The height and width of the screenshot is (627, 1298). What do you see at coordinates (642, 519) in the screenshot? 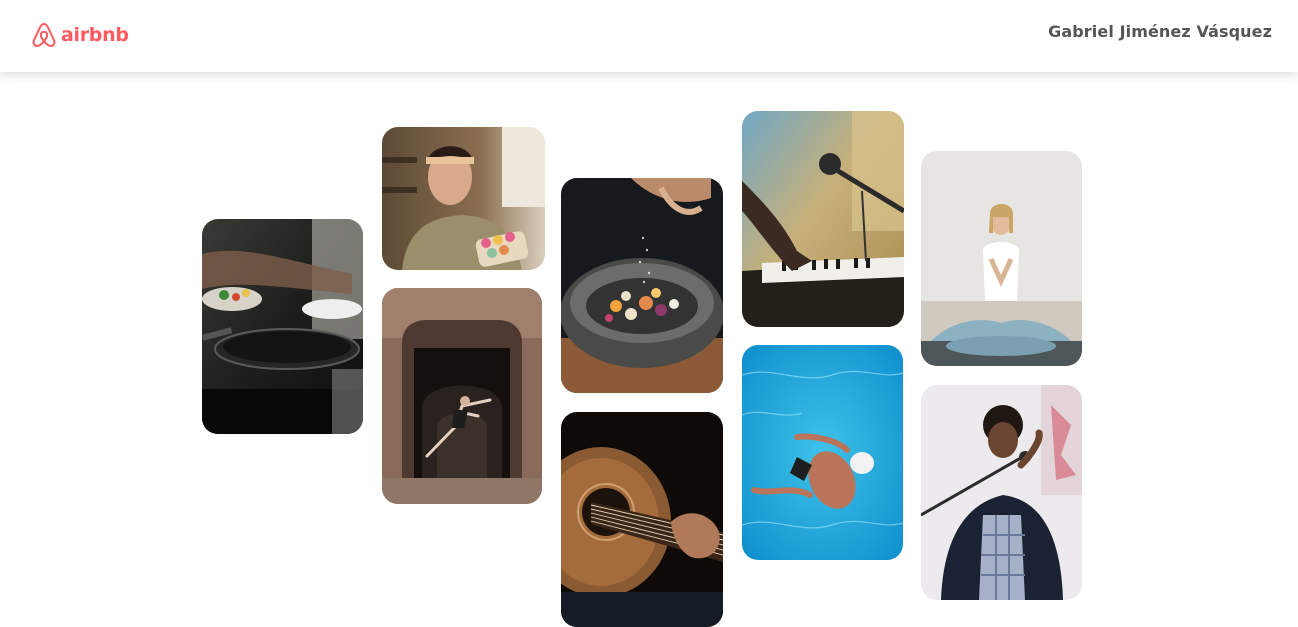
I see `photo-acoustic-guitar` at bounding box center [642, 519].